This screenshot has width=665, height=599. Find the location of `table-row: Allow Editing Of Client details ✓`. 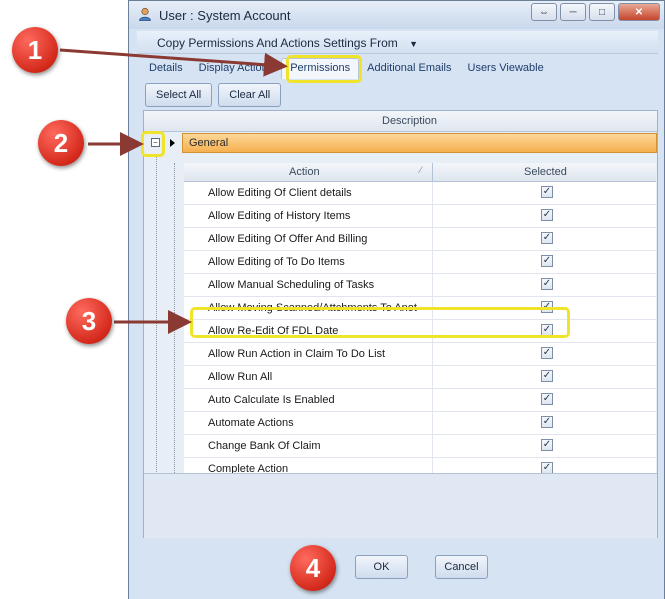

table-row: Allow Editing Of Client details ✓ is located at coordinates (420, 193).